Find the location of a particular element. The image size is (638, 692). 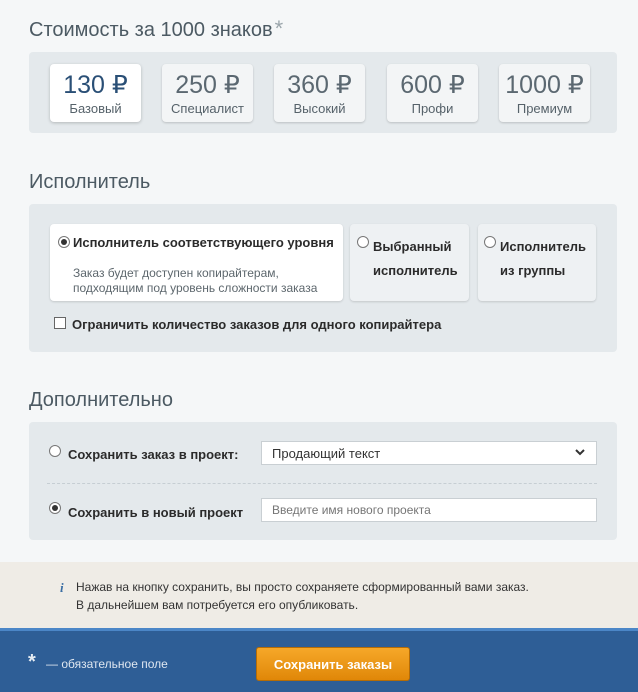

price-option-specialist: 250 ₽ Специалист is located at coordinates (207, 93).